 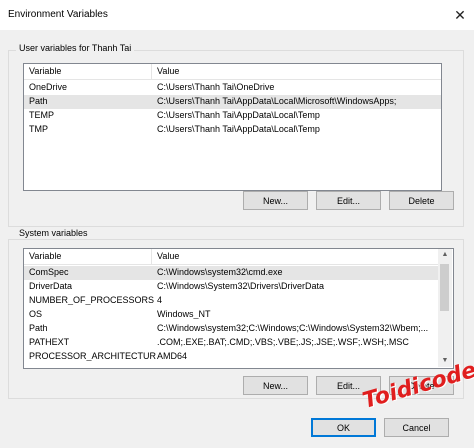 What do you see at coordinates (184, 314) in the screenshot?
I see `variable-value: Windows_NT` at bounding box center [184, 314].